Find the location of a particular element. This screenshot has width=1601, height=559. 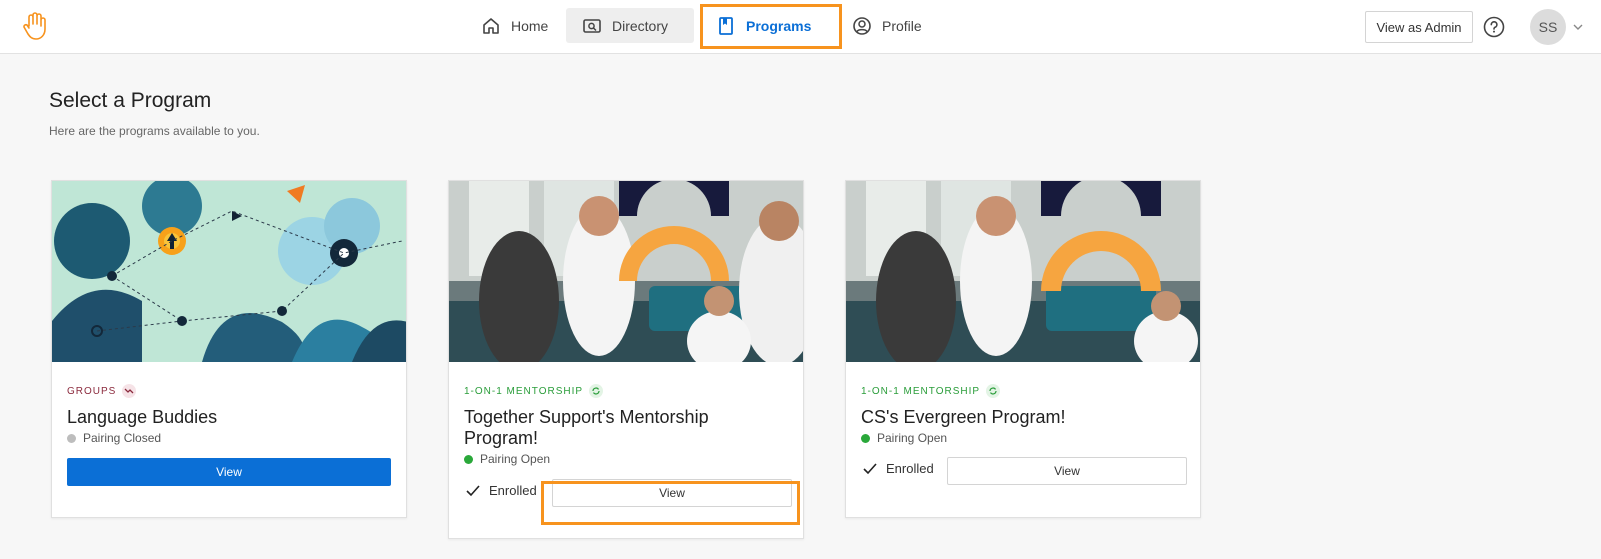

nav-profile: Profile is located at coordinates (887, 25).